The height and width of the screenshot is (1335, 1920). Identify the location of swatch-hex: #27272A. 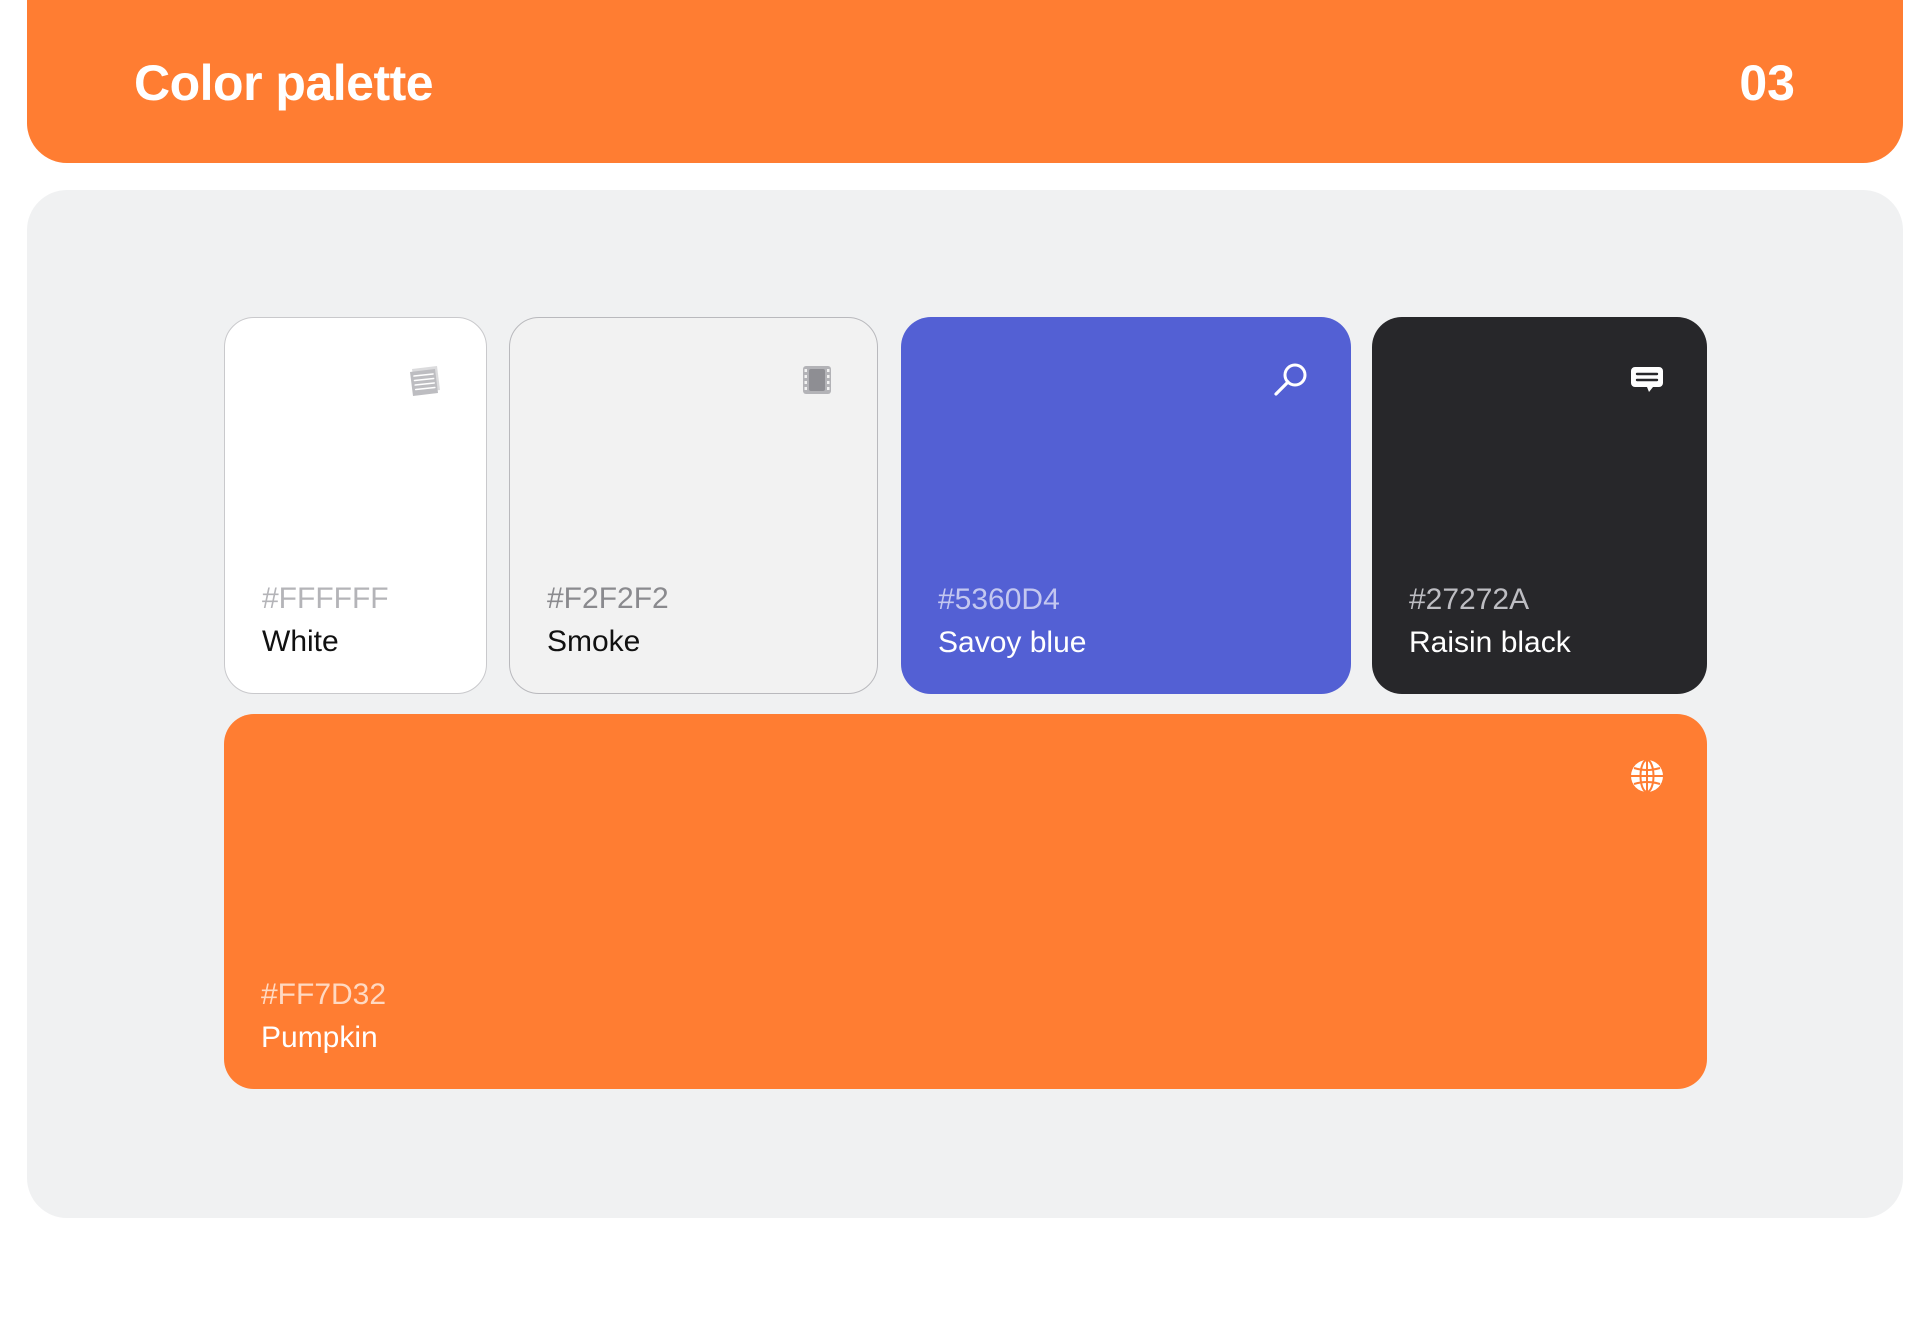
(1469, 599).